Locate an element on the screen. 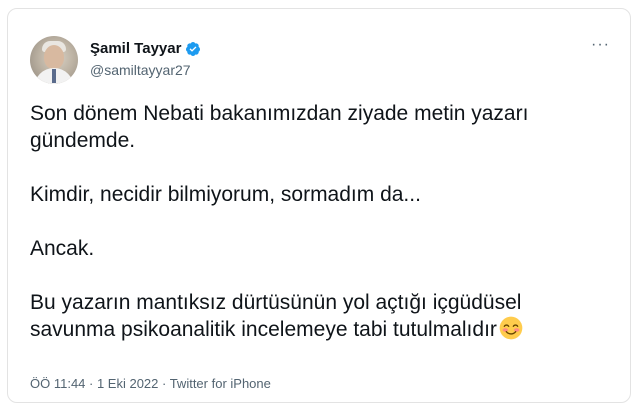  more-options-icon: ··· is located at coordinates (600, 45).